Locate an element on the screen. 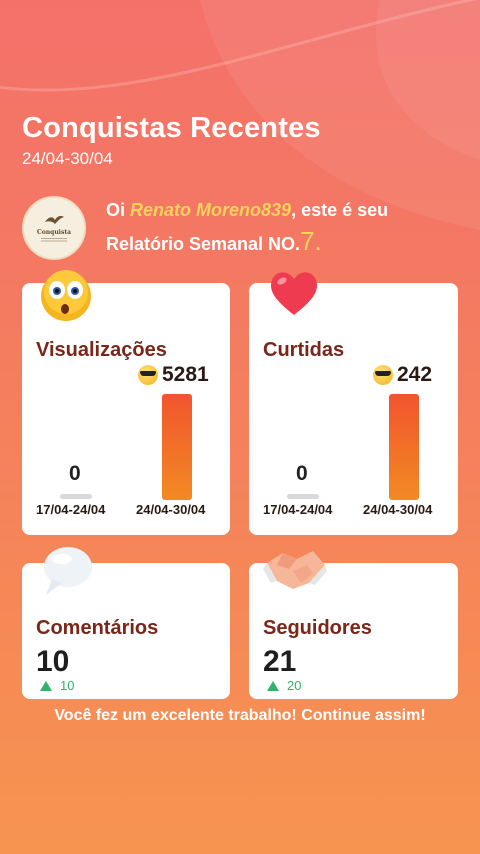 This screenshot has width=480, height=854. bird-logo-icon is located at coordinates (54, 220).